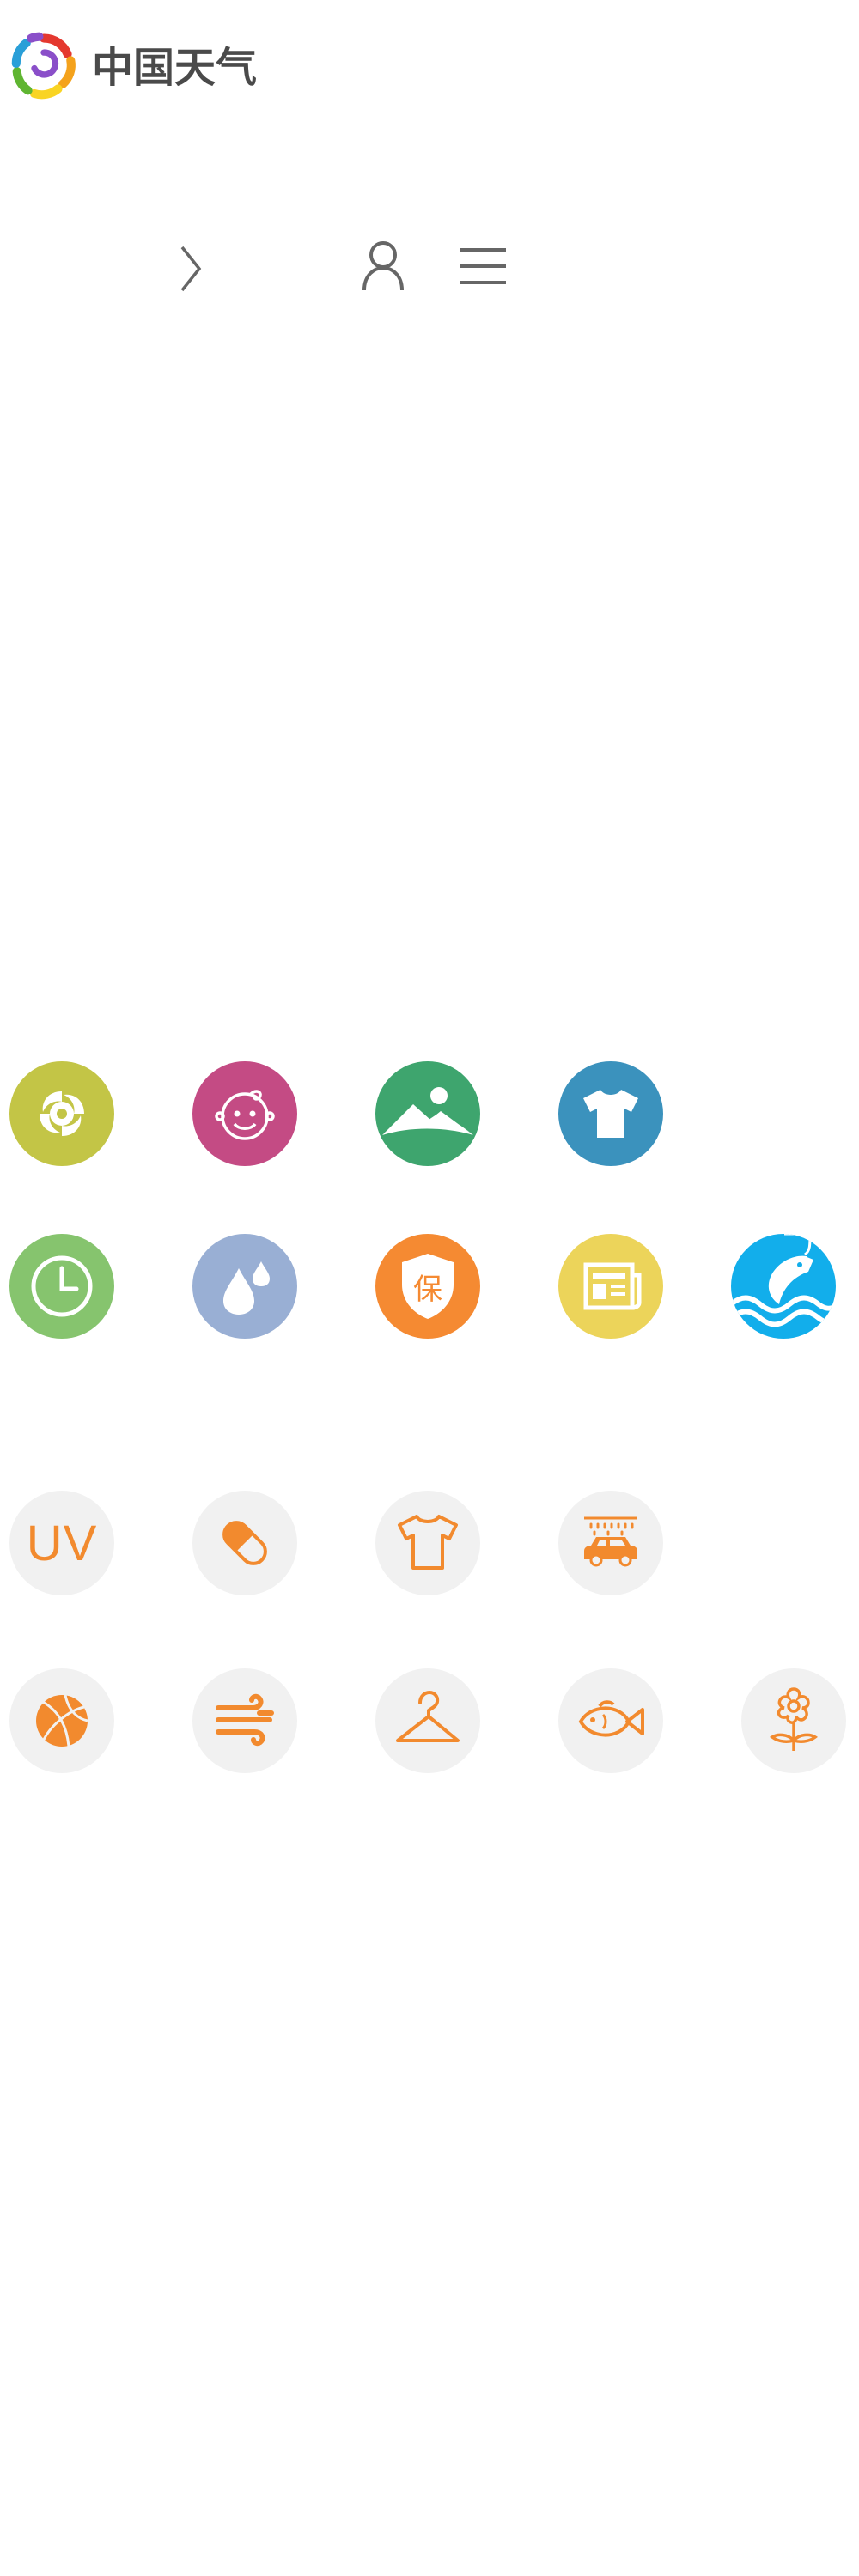  I want to click on fish-icon, so click(611, 1718).